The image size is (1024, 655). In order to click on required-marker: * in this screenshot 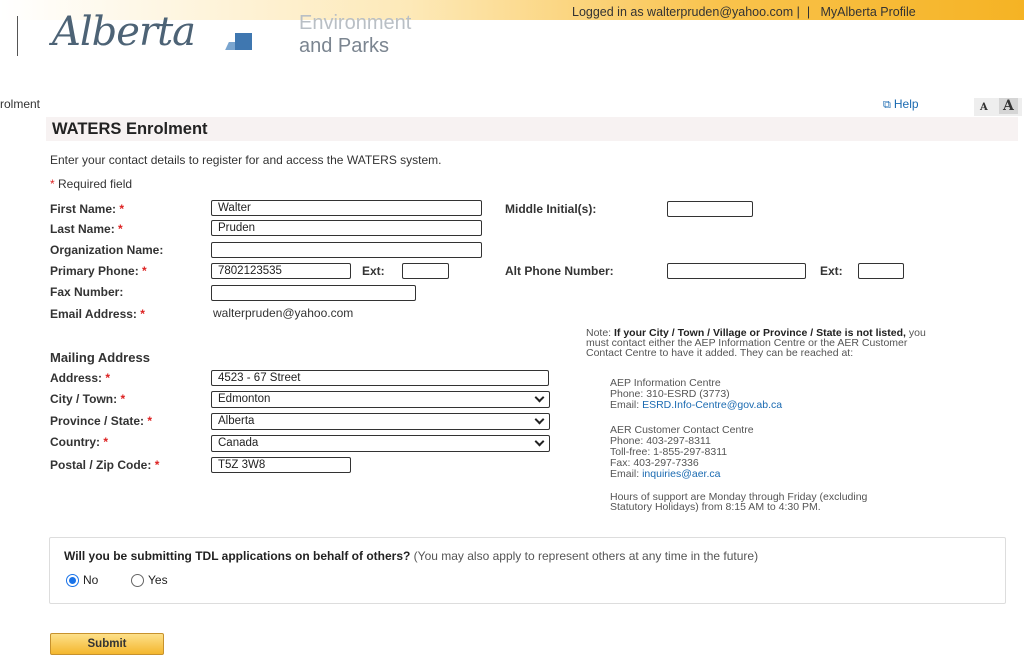, I will do `click(52, 184)`.